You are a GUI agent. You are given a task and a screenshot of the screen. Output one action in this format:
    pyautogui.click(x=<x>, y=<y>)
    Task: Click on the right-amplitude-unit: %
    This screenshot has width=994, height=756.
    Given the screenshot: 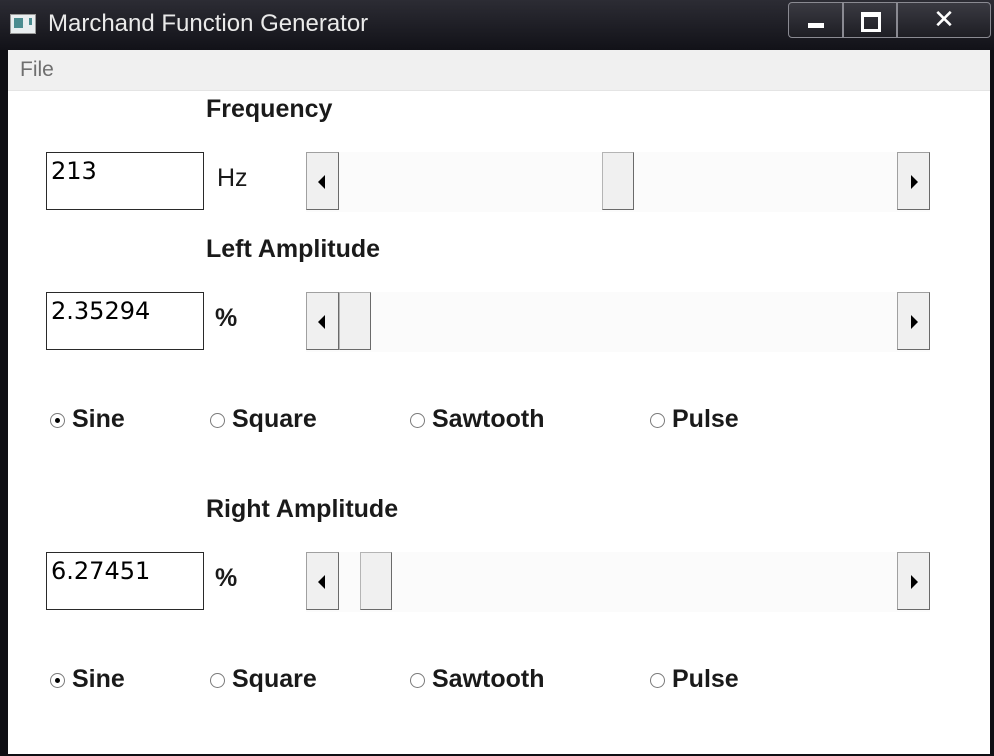 What is the action you would take?
    pyautogui.click(x=226, y=578)
    